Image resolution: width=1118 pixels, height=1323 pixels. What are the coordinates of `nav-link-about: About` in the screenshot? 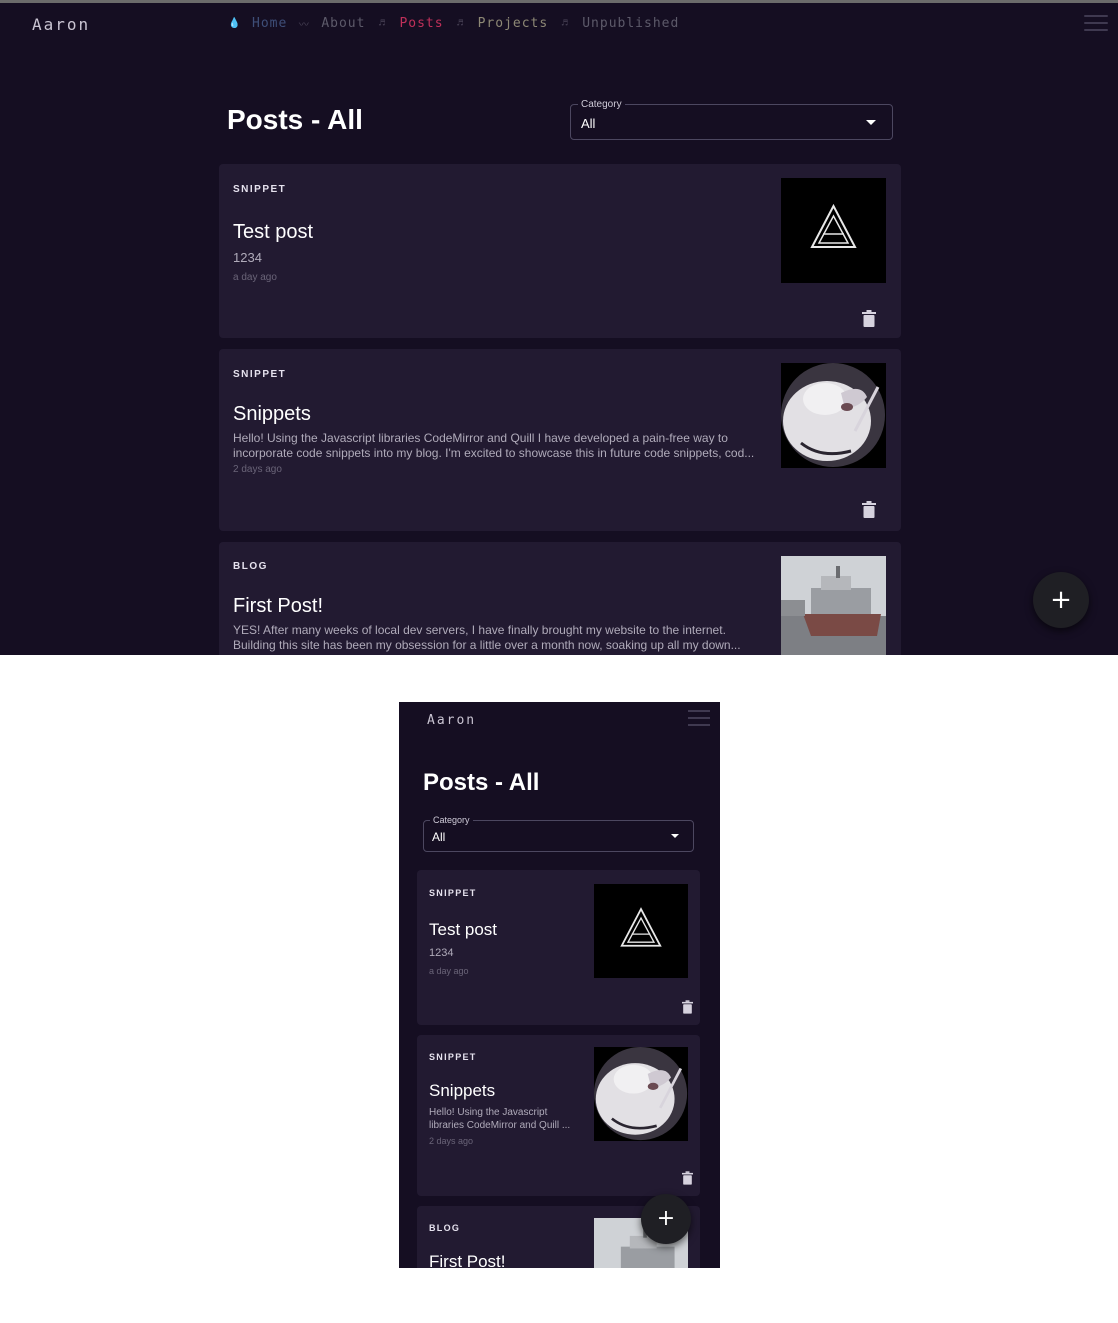 It's located at (343, 23).